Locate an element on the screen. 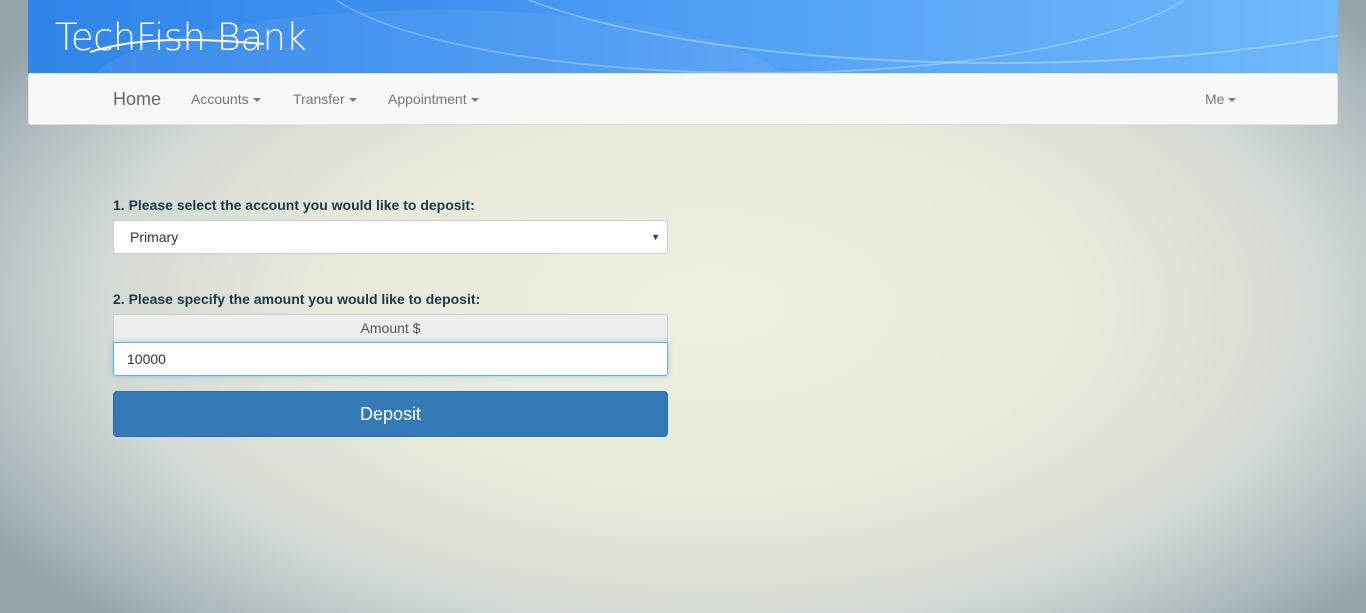  nav-appointment-label: Appointment is located at coordinates (427, 99).